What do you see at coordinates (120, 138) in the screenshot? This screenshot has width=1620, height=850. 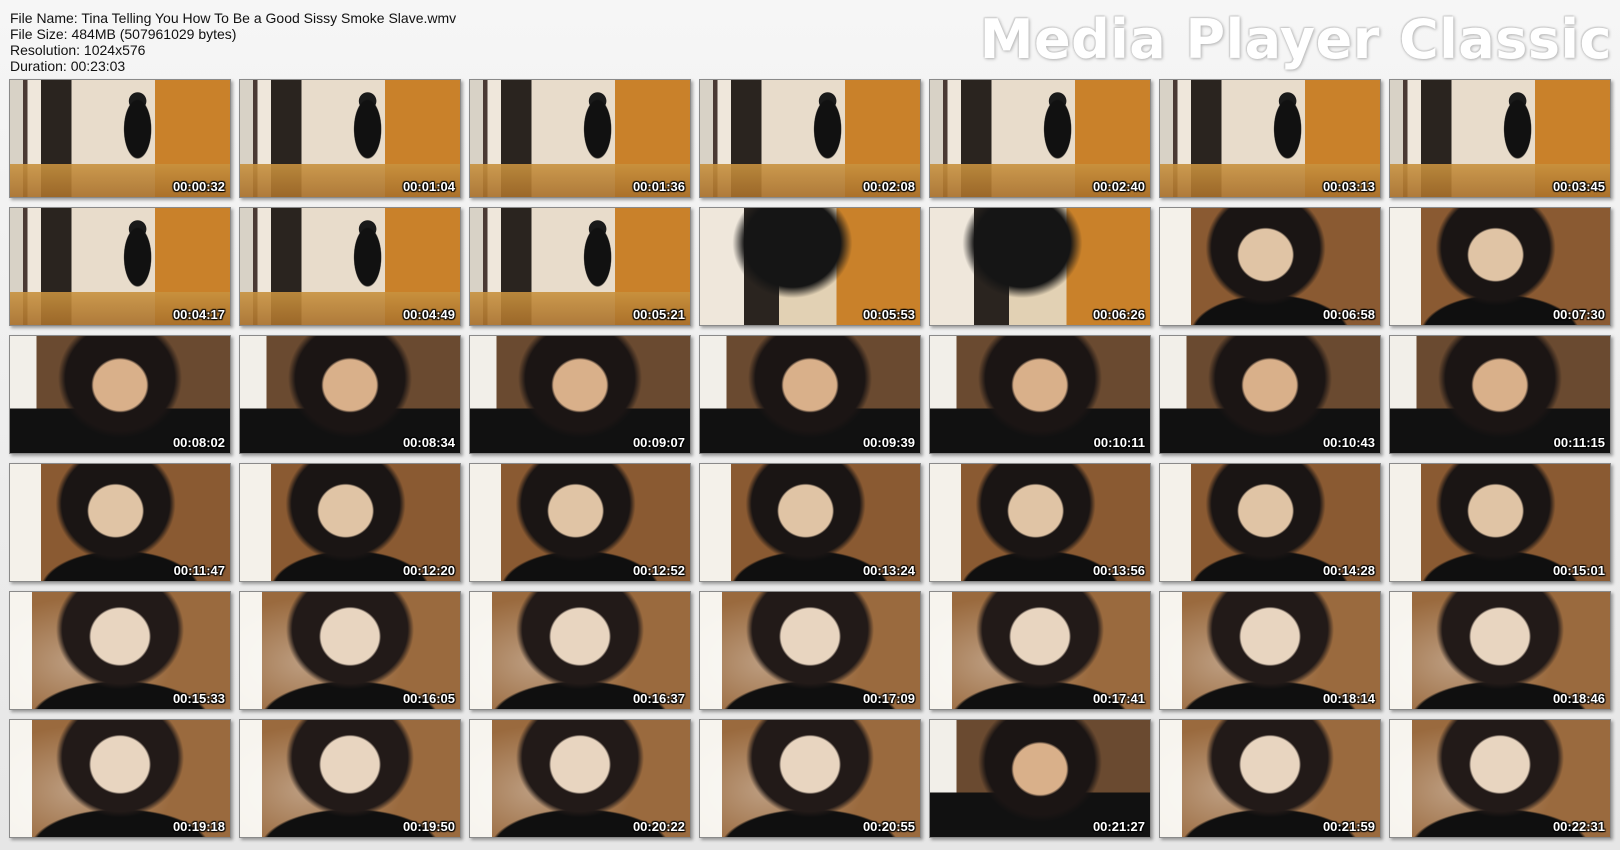 I see `thumbnail-frame: 00:00:32` at bounding box center [120, 138].